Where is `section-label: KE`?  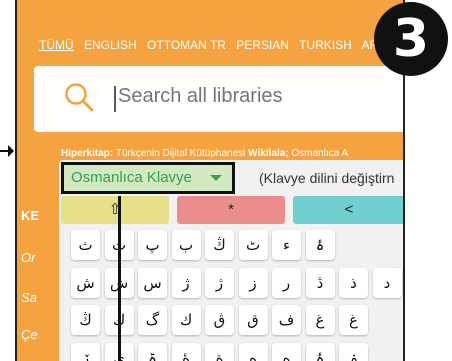
section-label: KE is located at coordinates (30, 215).